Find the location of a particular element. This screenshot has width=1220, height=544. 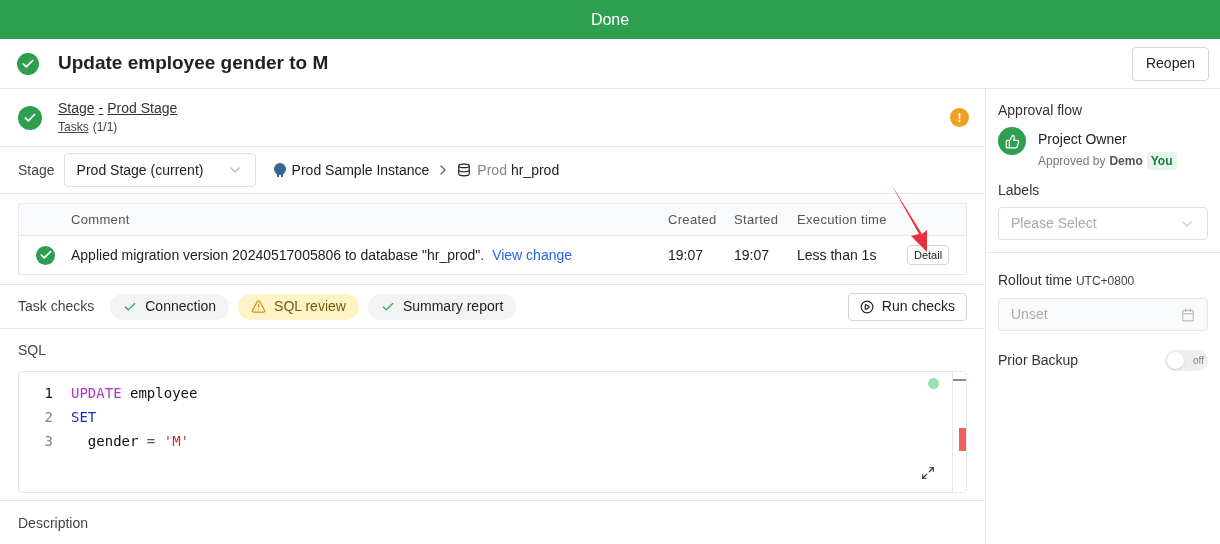

labels-title: Labels is located at coordinates (1019, 190).